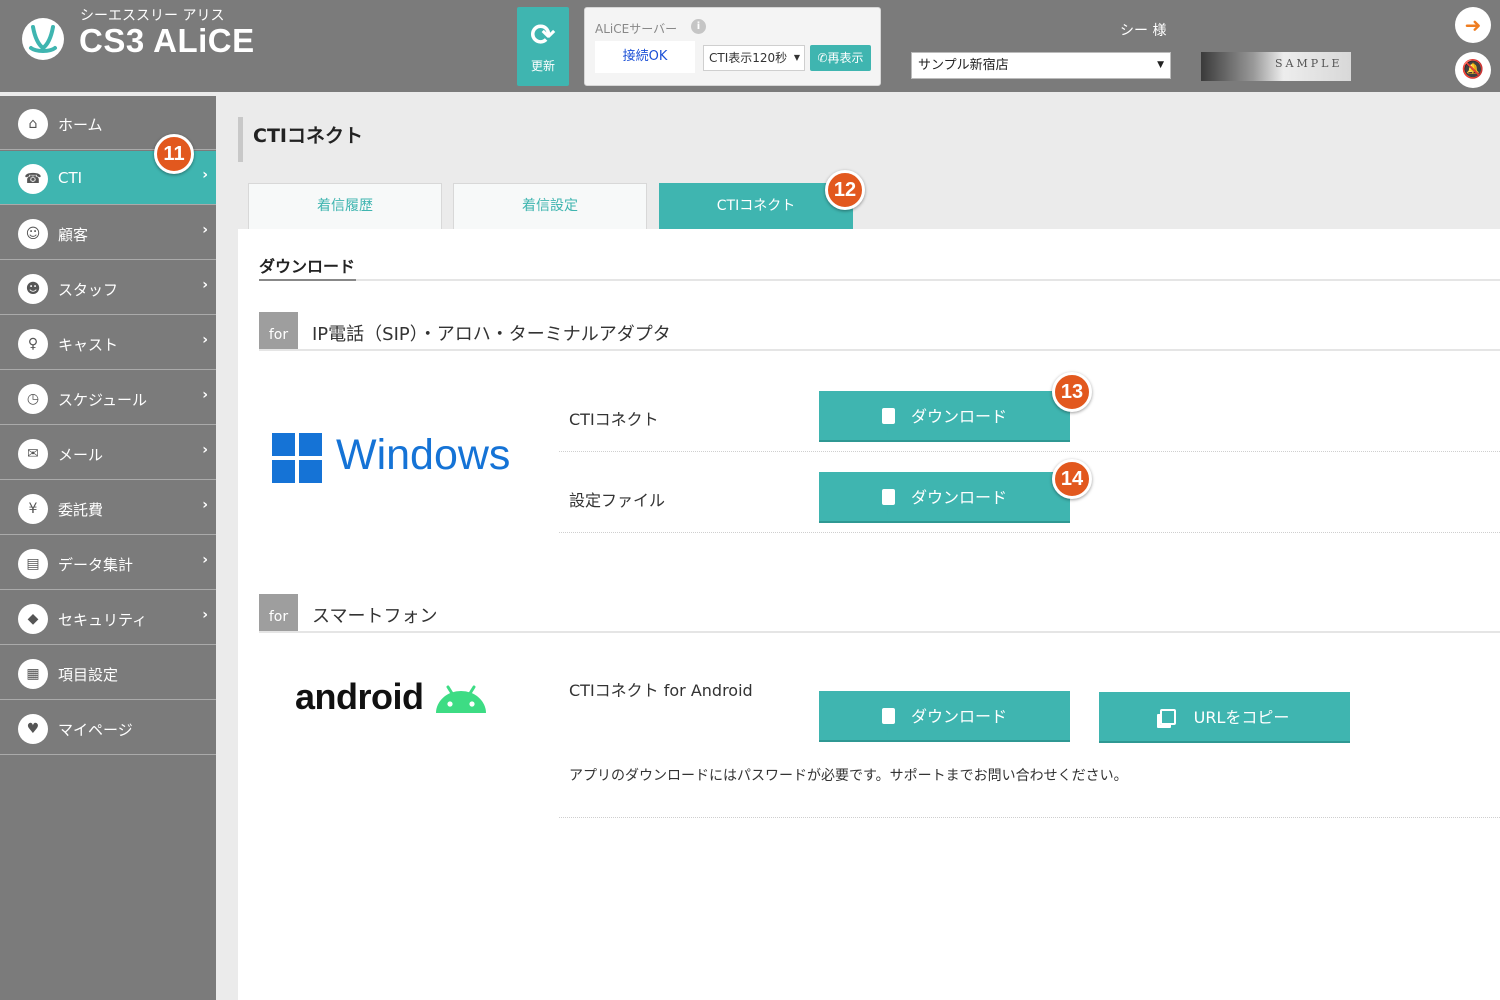  I want to click on store-select: サンプル新宿店 ▼, so click(1041, 65).